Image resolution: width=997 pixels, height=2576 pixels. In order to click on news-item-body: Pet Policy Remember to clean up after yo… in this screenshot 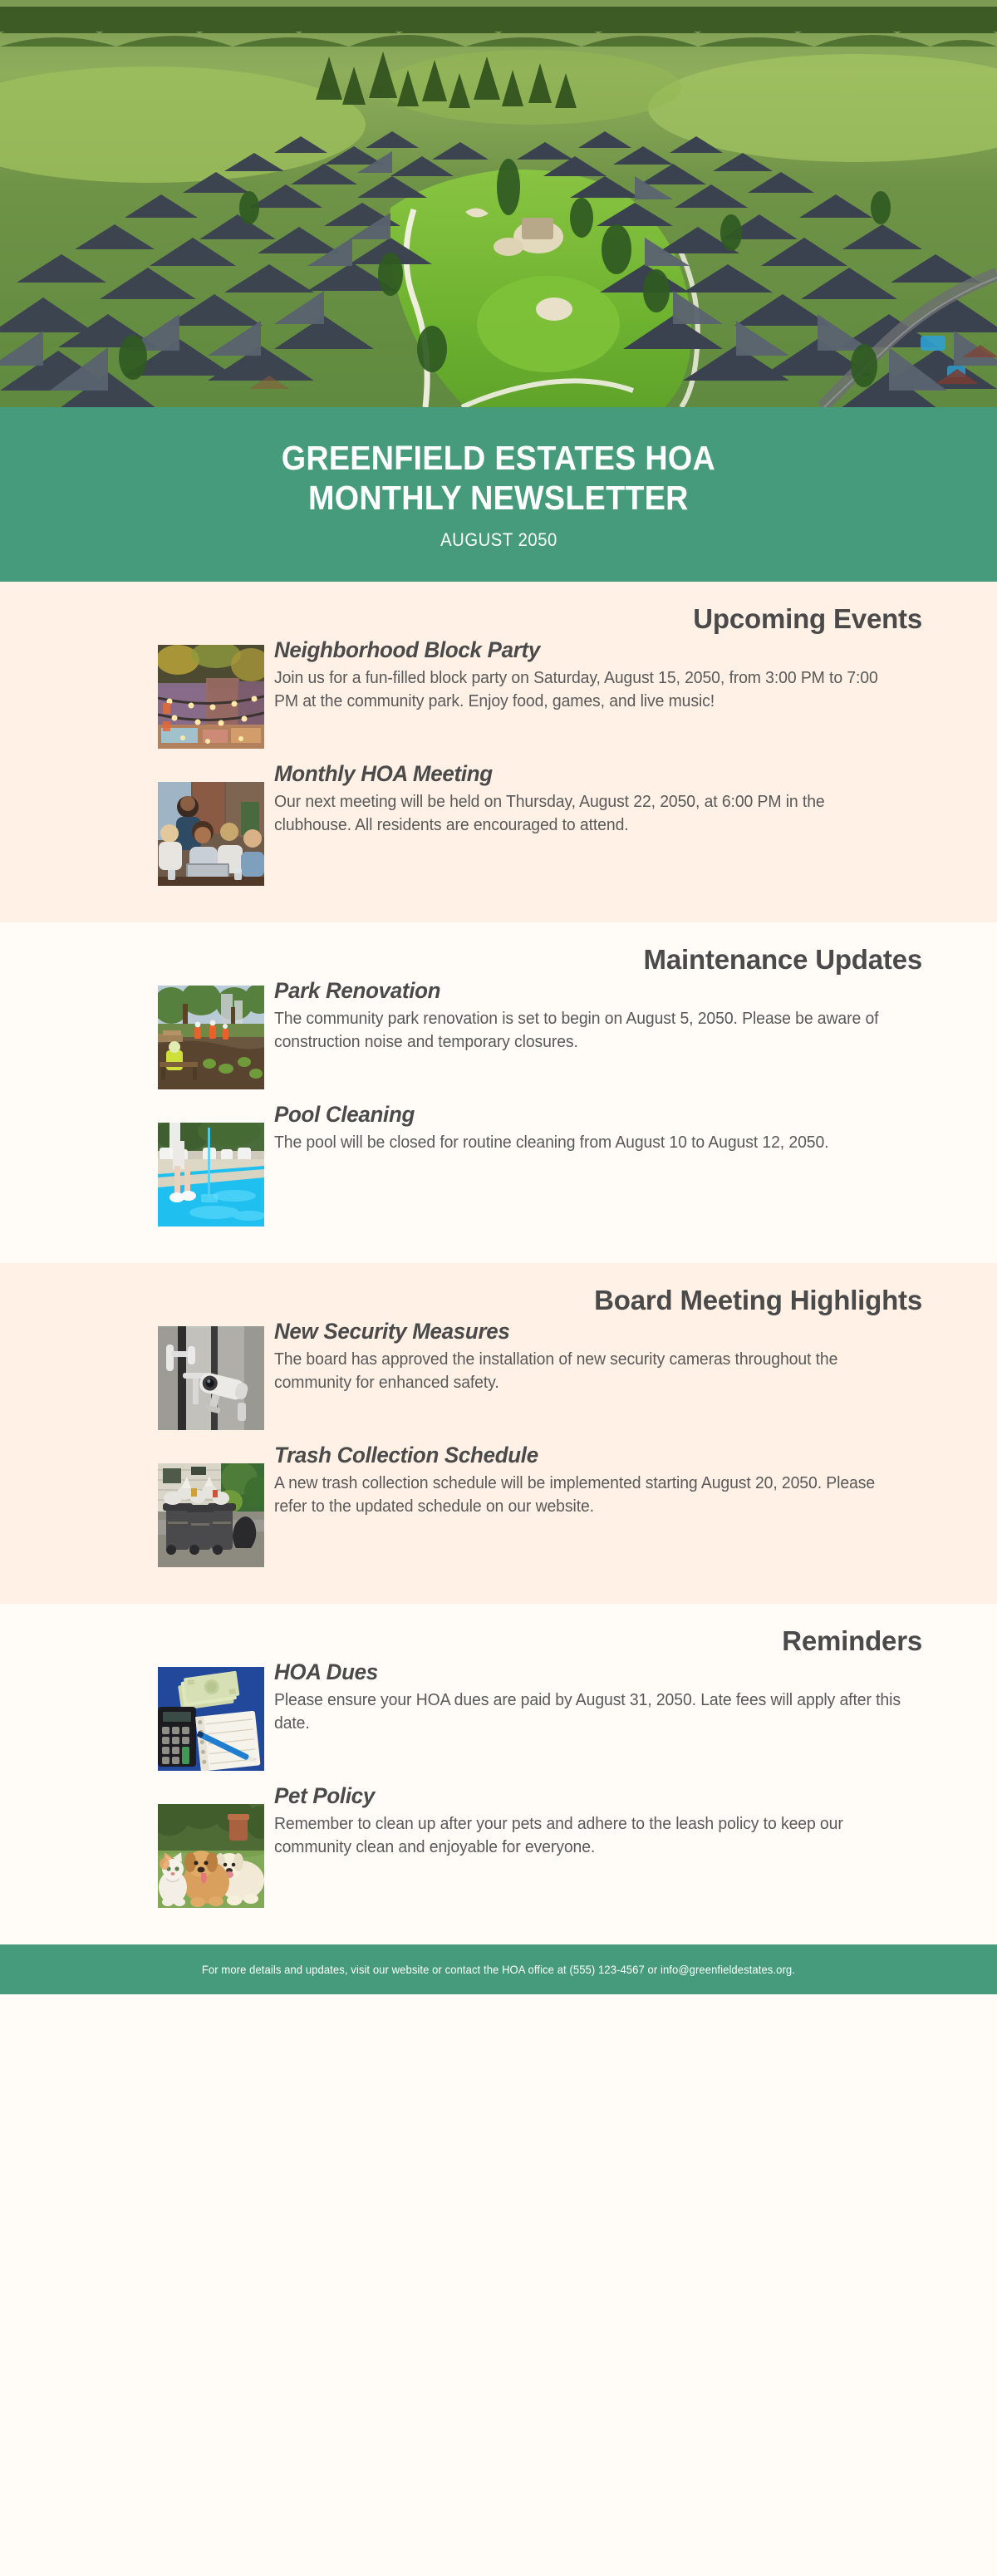, I will do `click(606, 1821)`.